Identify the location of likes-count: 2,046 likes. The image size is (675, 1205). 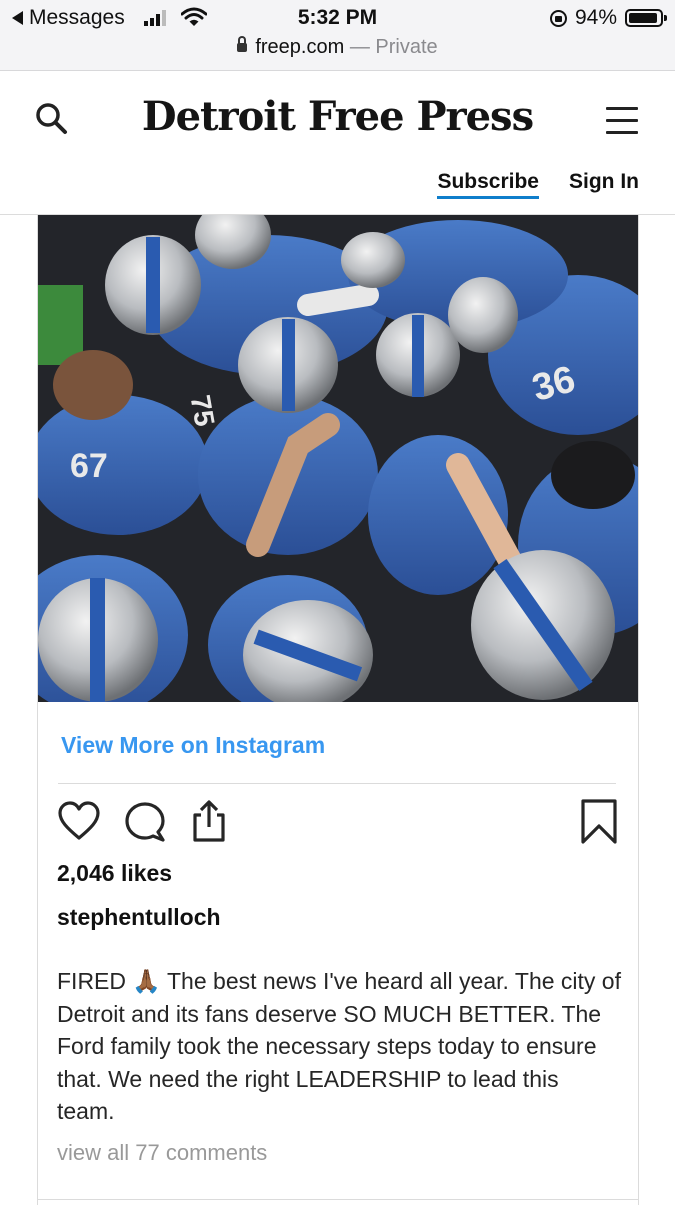
(114, 873).